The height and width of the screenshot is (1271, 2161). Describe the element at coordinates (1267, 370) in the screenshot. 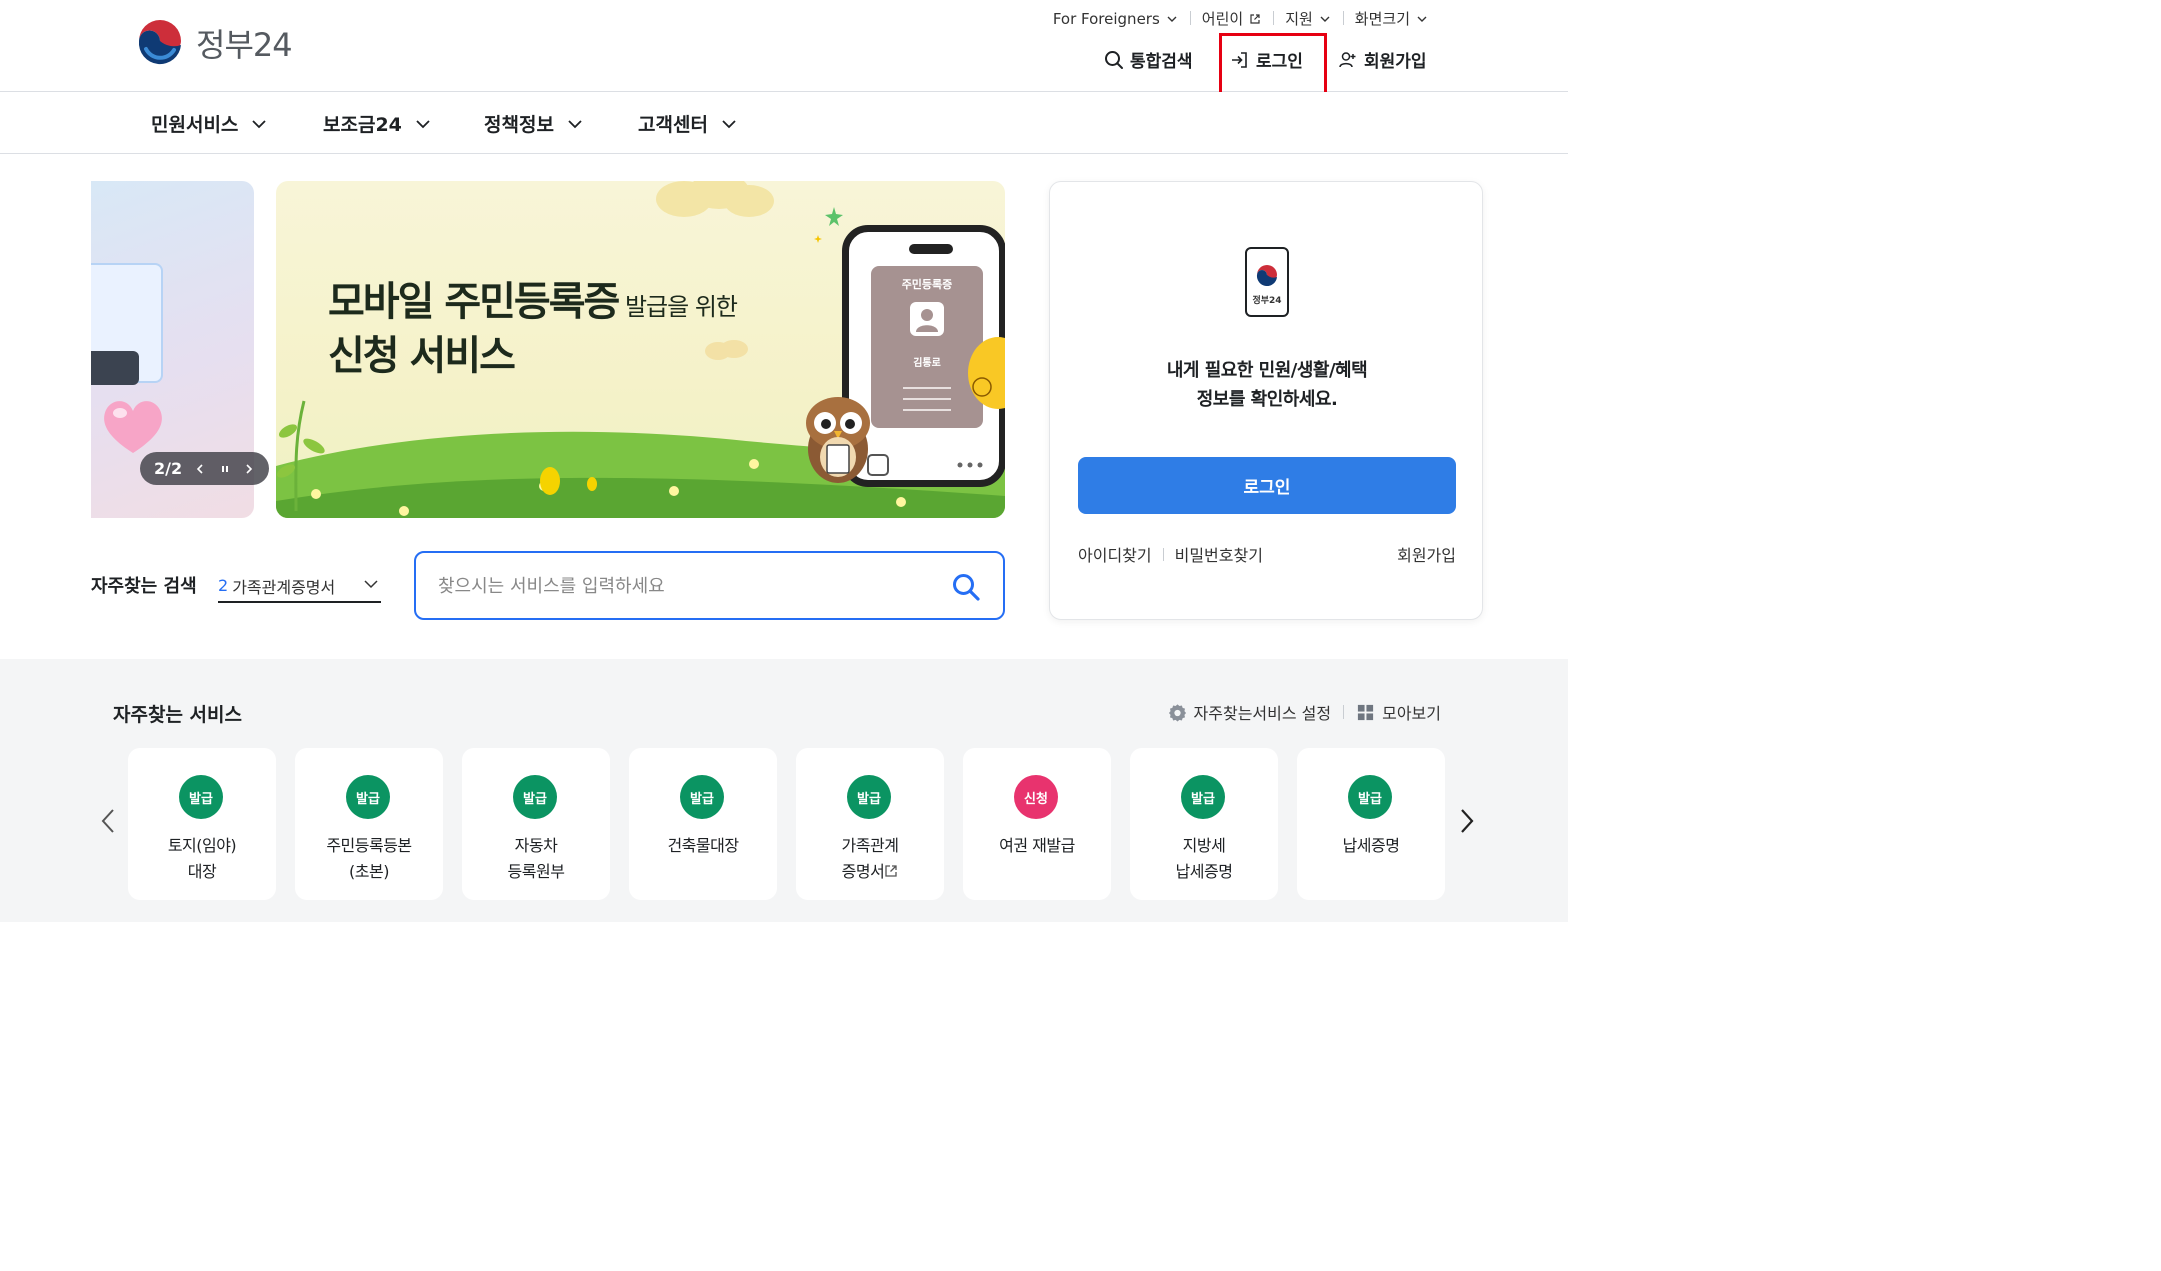

I see `login-card-message-line1: 내게 필요한 민원/생활/혜택` at that location.